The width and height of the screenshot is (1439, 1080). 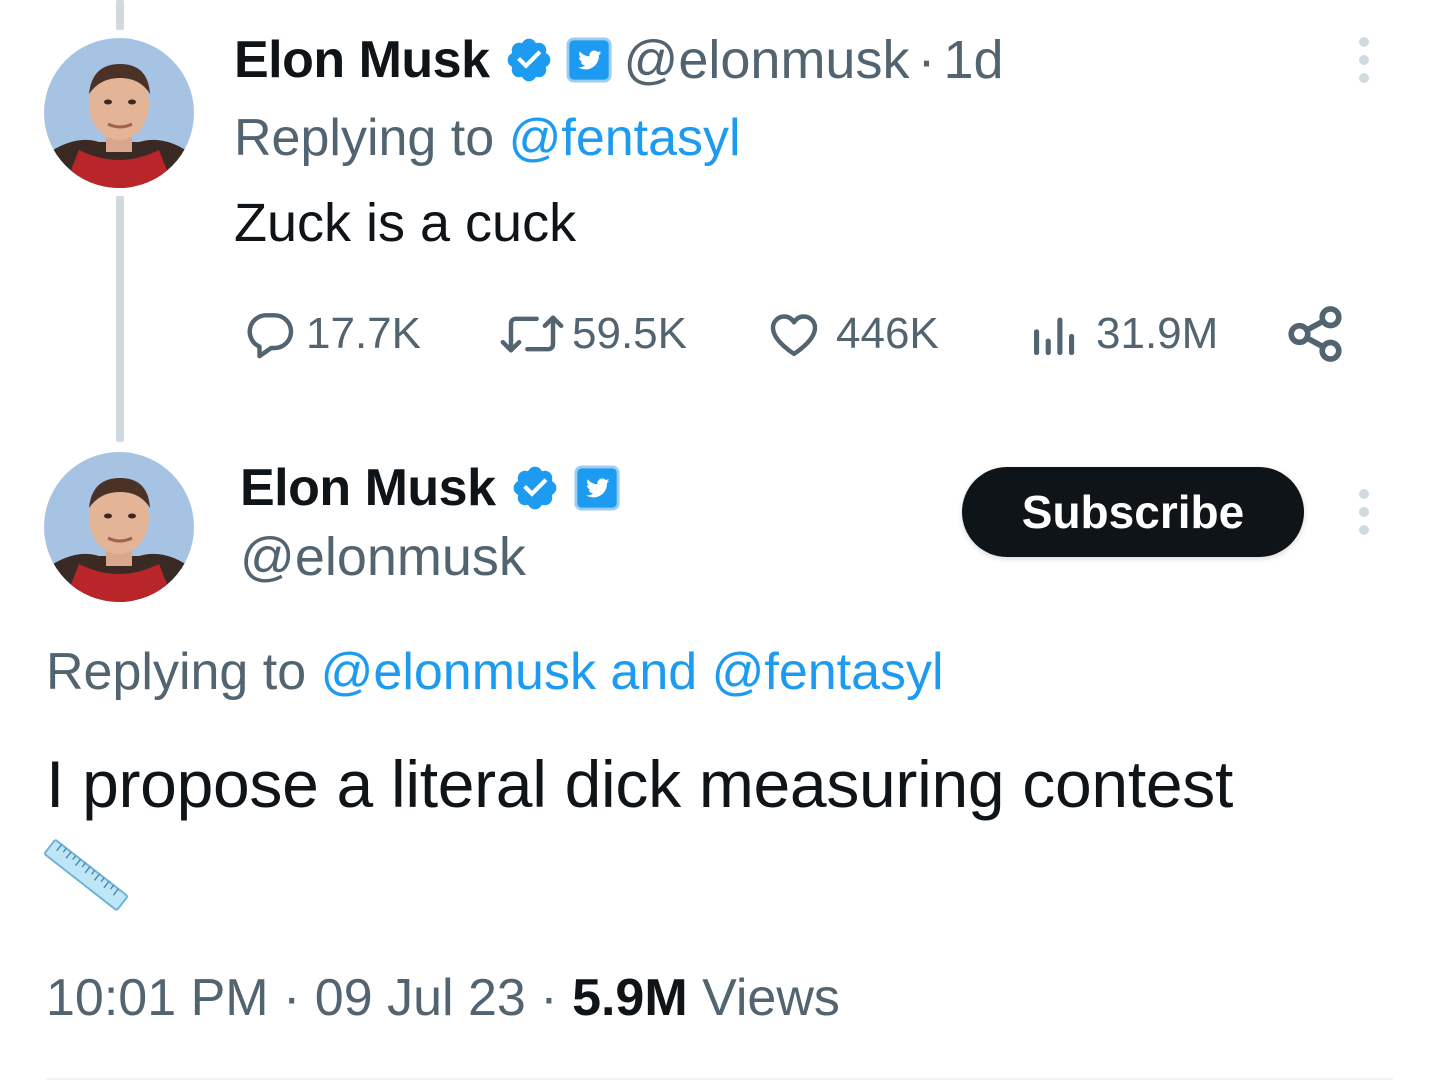 What do you see at coordinates (1133, 512) in the screenshot?
I see `subscribe-button: Subscribe` at bounding box center [1133, 512].